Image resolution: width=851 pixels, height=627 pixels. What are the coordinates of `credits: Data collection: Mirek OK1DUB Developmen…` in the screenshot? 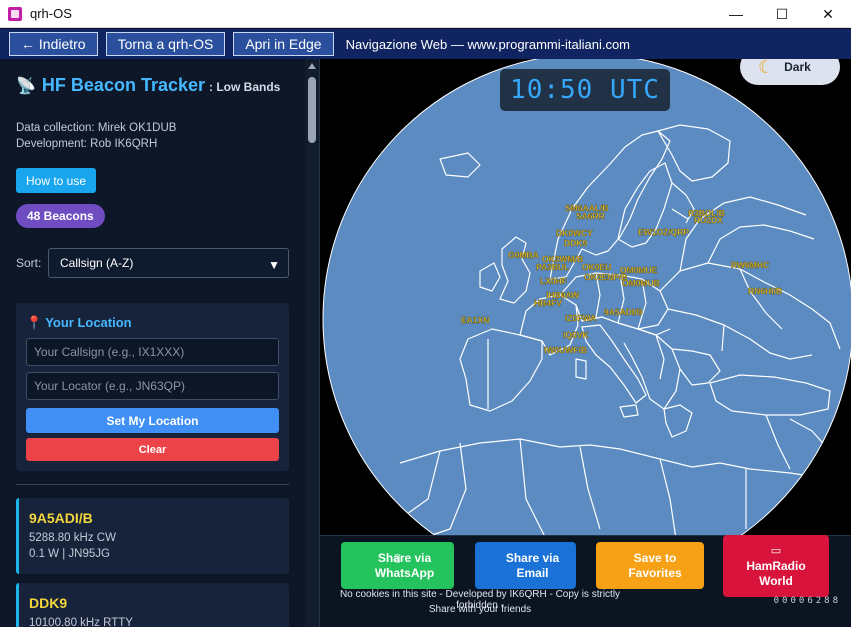 It's located at (96, 136).